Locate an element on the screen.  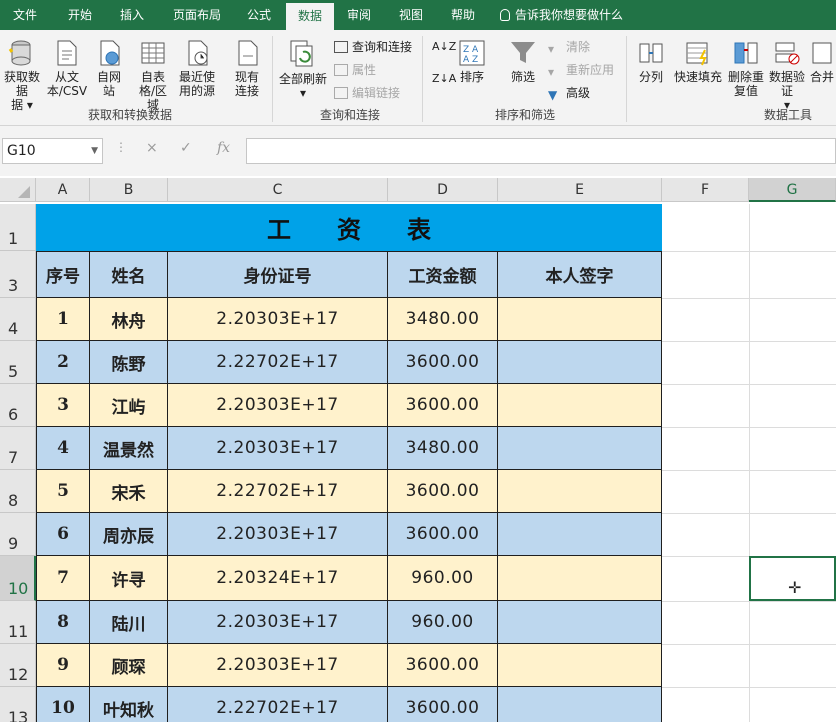
header-cell-signature: 本人签字 is located at coordinates (580, 274).